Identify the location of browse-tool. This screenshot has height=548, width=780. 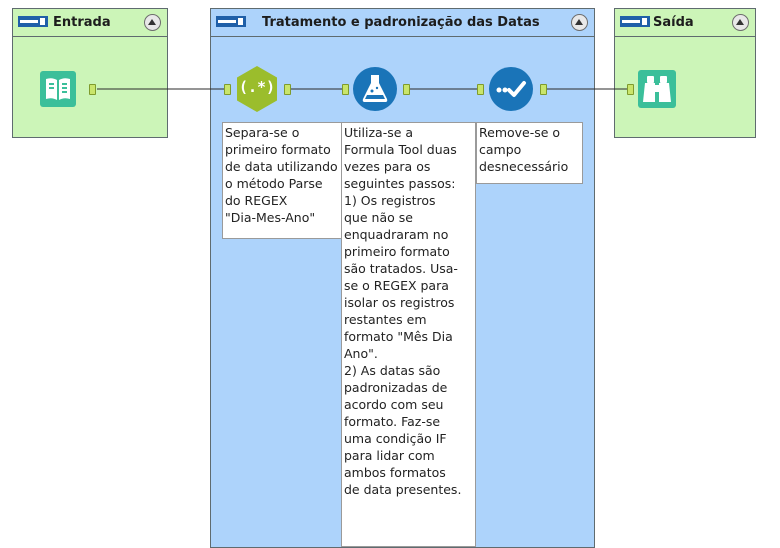
(659, 89).